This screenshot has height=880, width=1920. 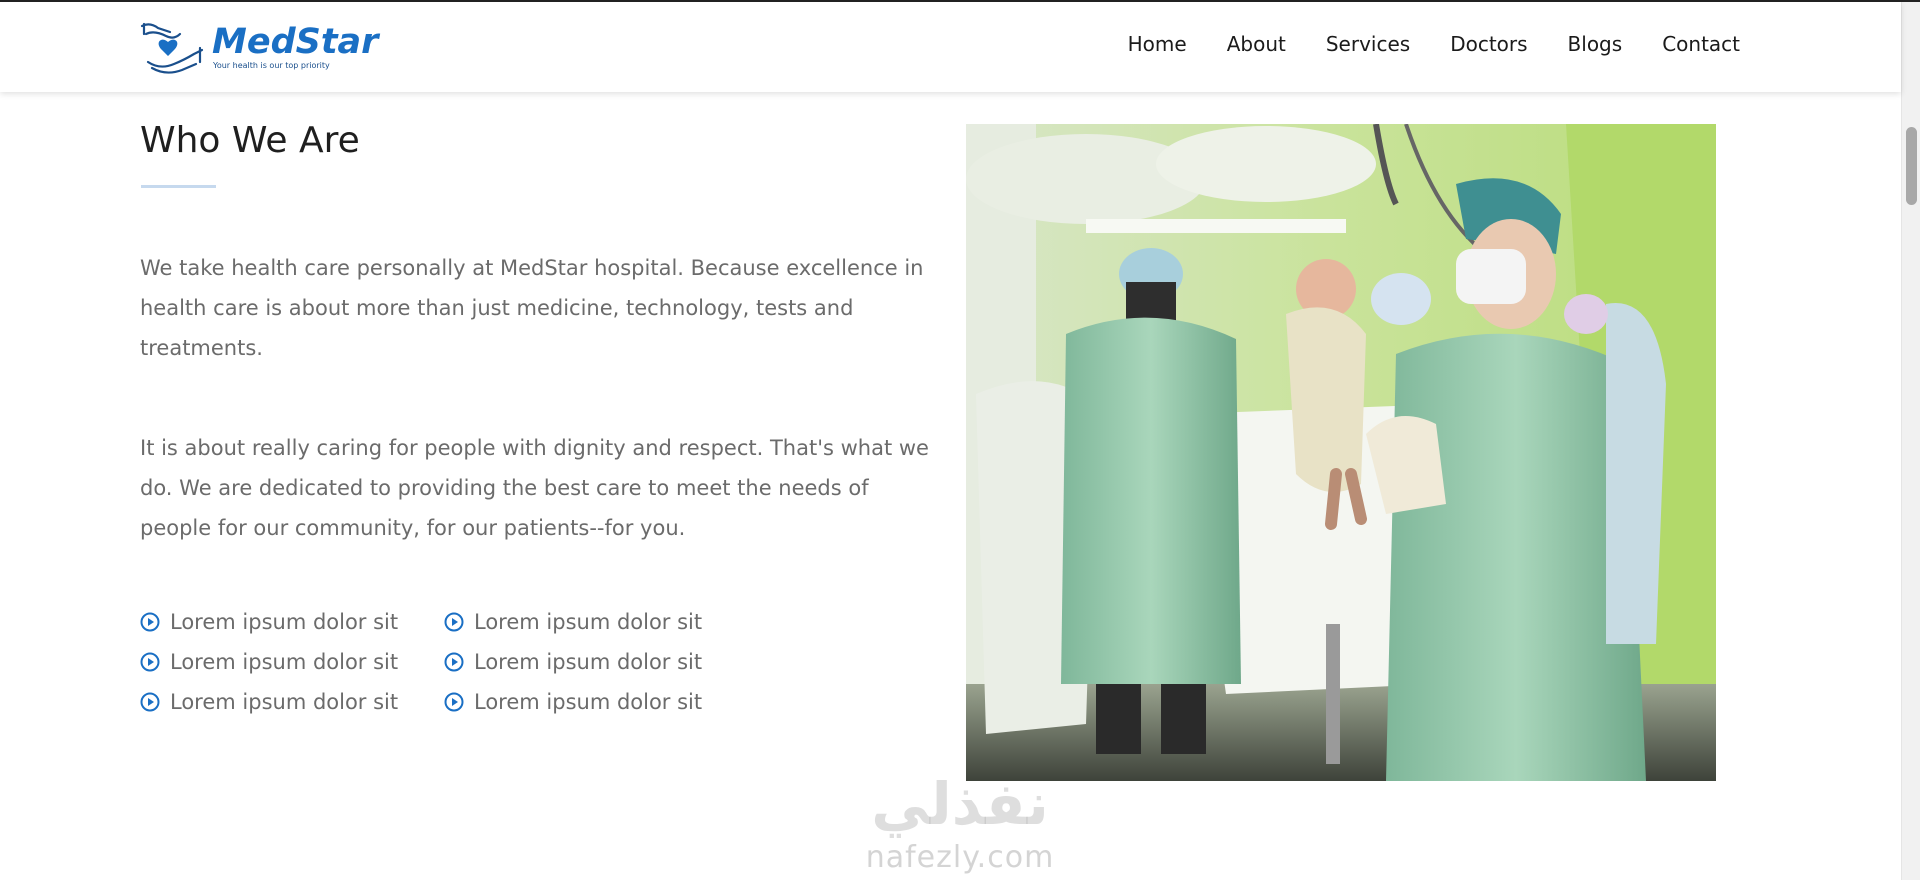 What do you see at coordinates (1910, 441) in the screenshot?
I see `page-scrollbar` at bounding box center [1910, 441].